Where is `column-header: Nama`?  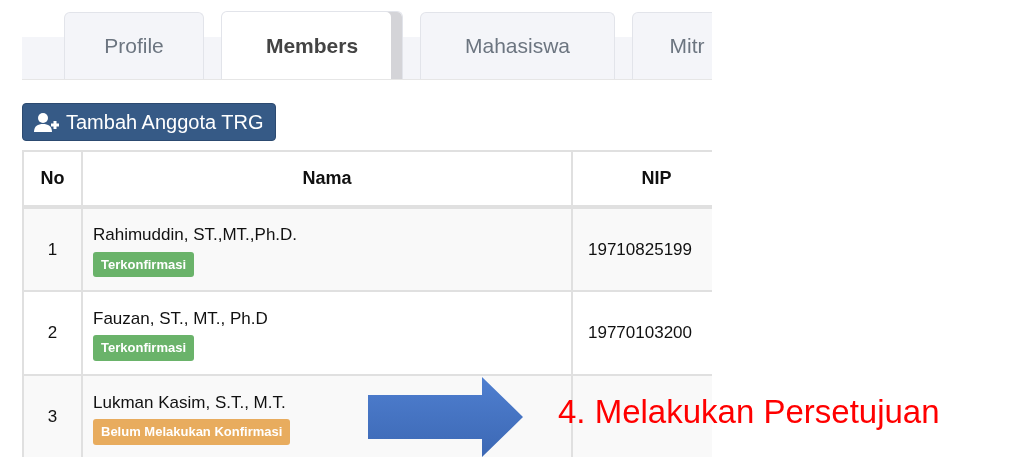 column-header: Nama is located at coordinates (327, 178).